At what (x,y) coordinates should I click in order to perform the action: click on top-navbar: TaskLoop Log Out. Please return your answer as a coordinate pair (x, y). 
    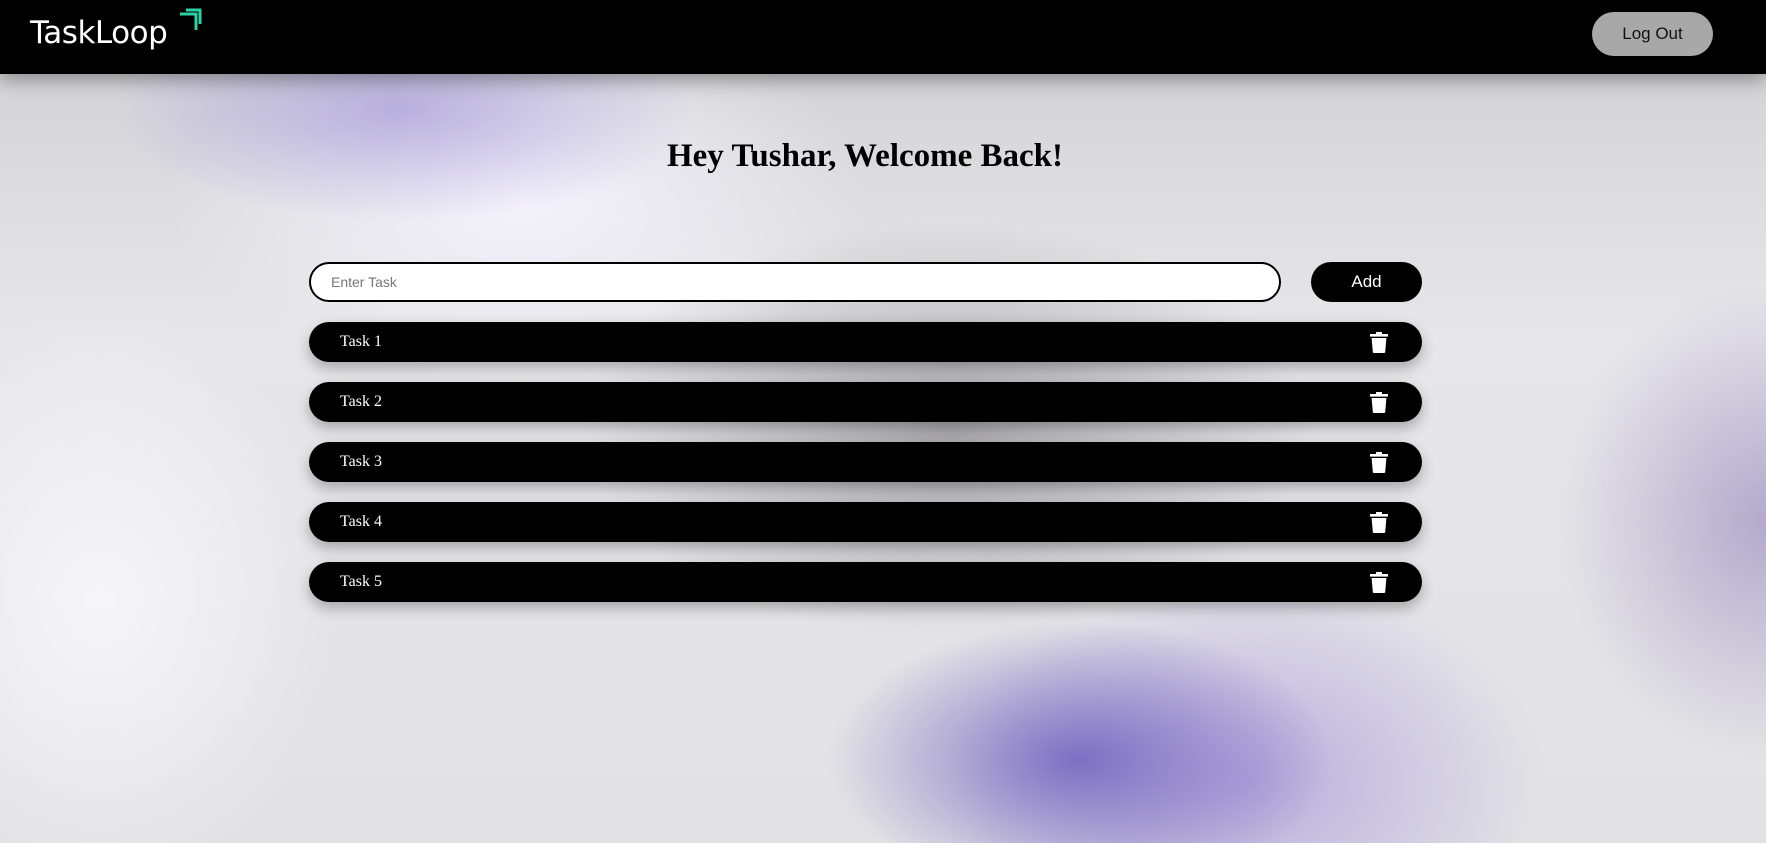
    Looking at the image, I should click on (883, 37).